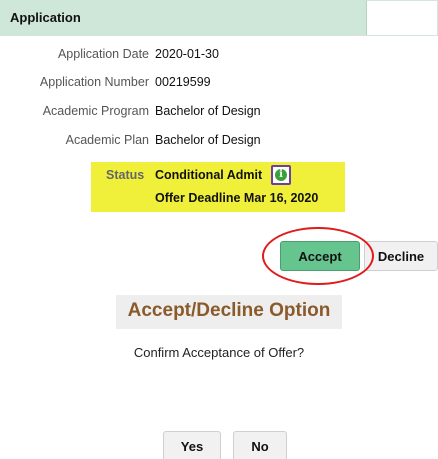 The height and width of the screenshot is (459, 438). Describe the element at coordinates (95, 111) in the screenshot. I see `field-label: Academic Program` at that location.